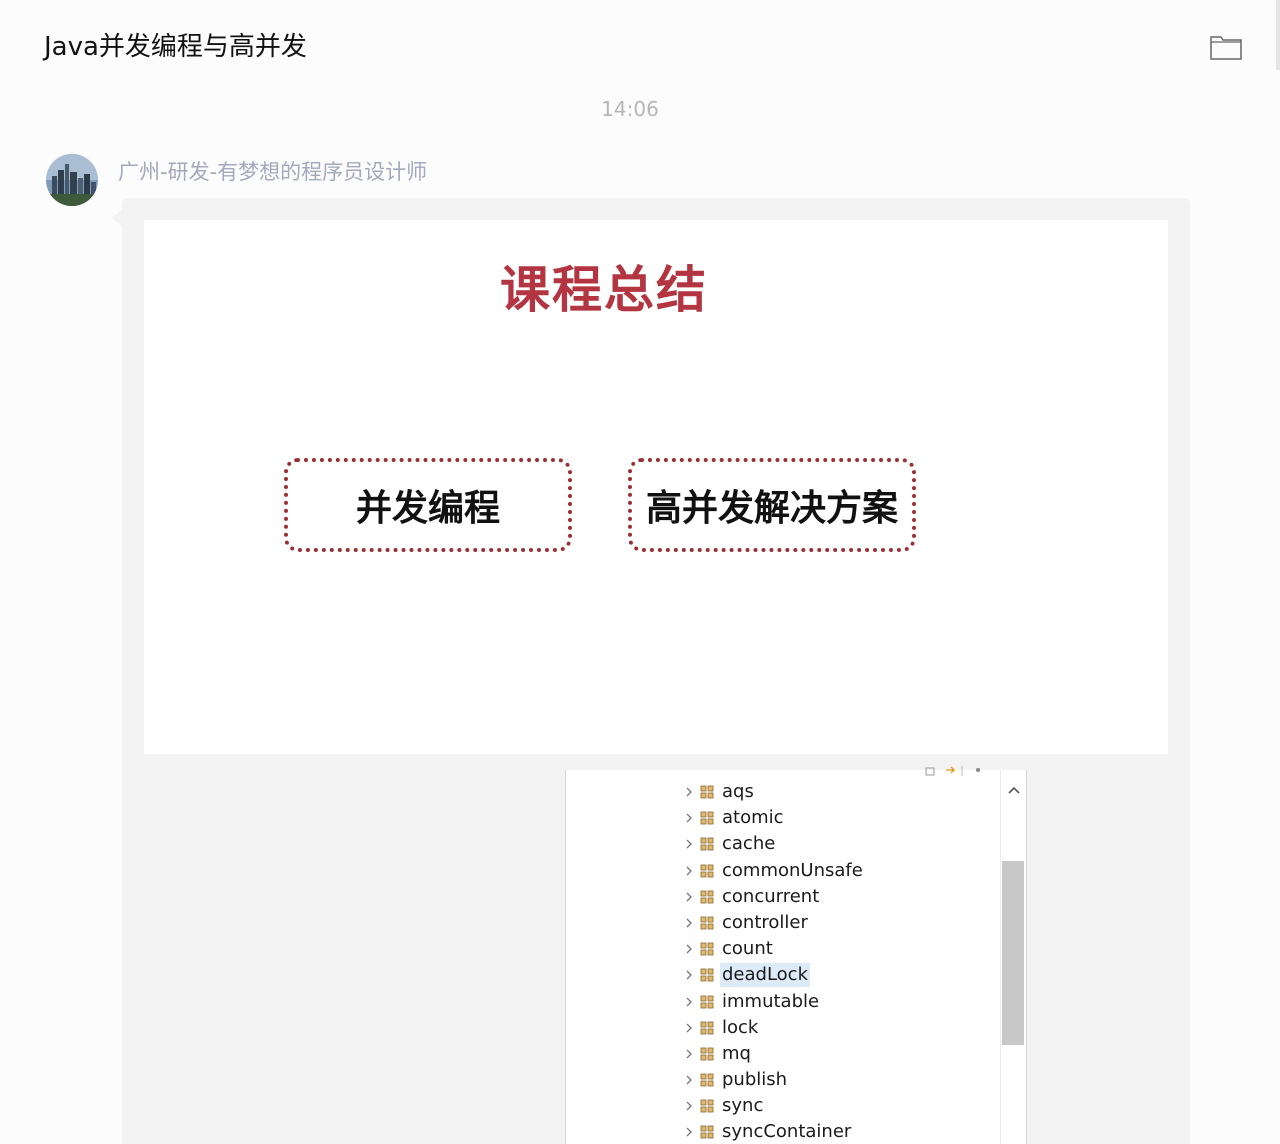 Image resolution: width=1280 pixels, height=1144 pixels. I want to click on tree-item: controller, so click(784, 923).